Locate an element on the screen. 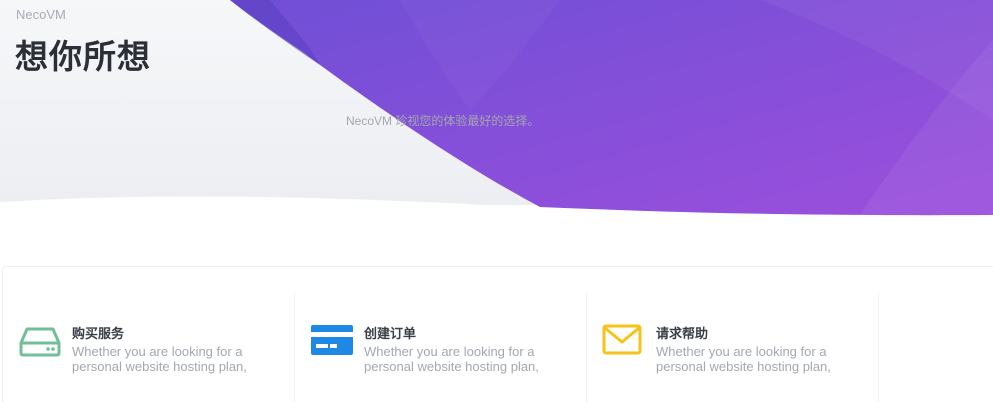 This screenshot has height=402, width=993. card-title: 创建订单 is located at coordinates (390, 334).